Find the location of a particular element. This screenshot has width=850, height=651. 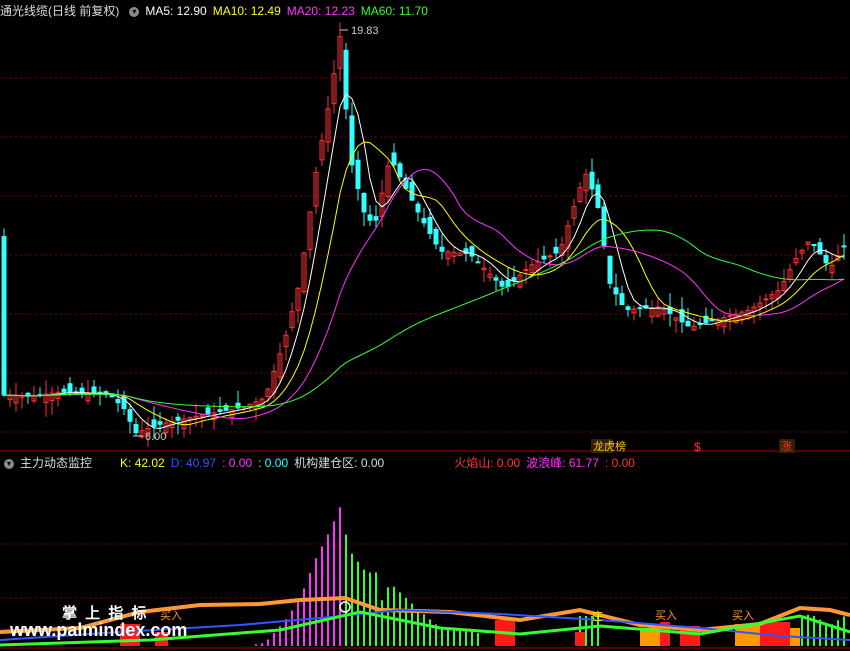

high-annotation: 19.83 is located at coordinates (359, 31).